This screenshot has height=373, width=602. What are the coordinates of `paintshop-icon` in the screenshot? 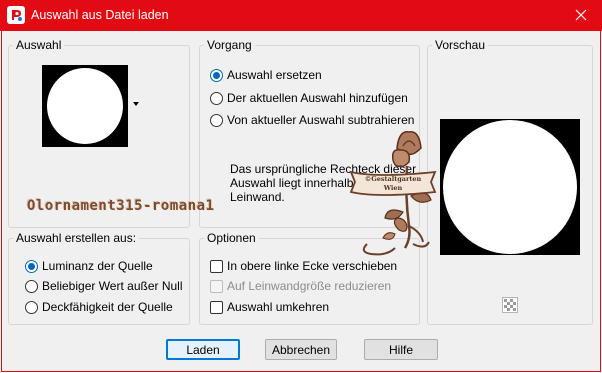 It's located at (16, 15).